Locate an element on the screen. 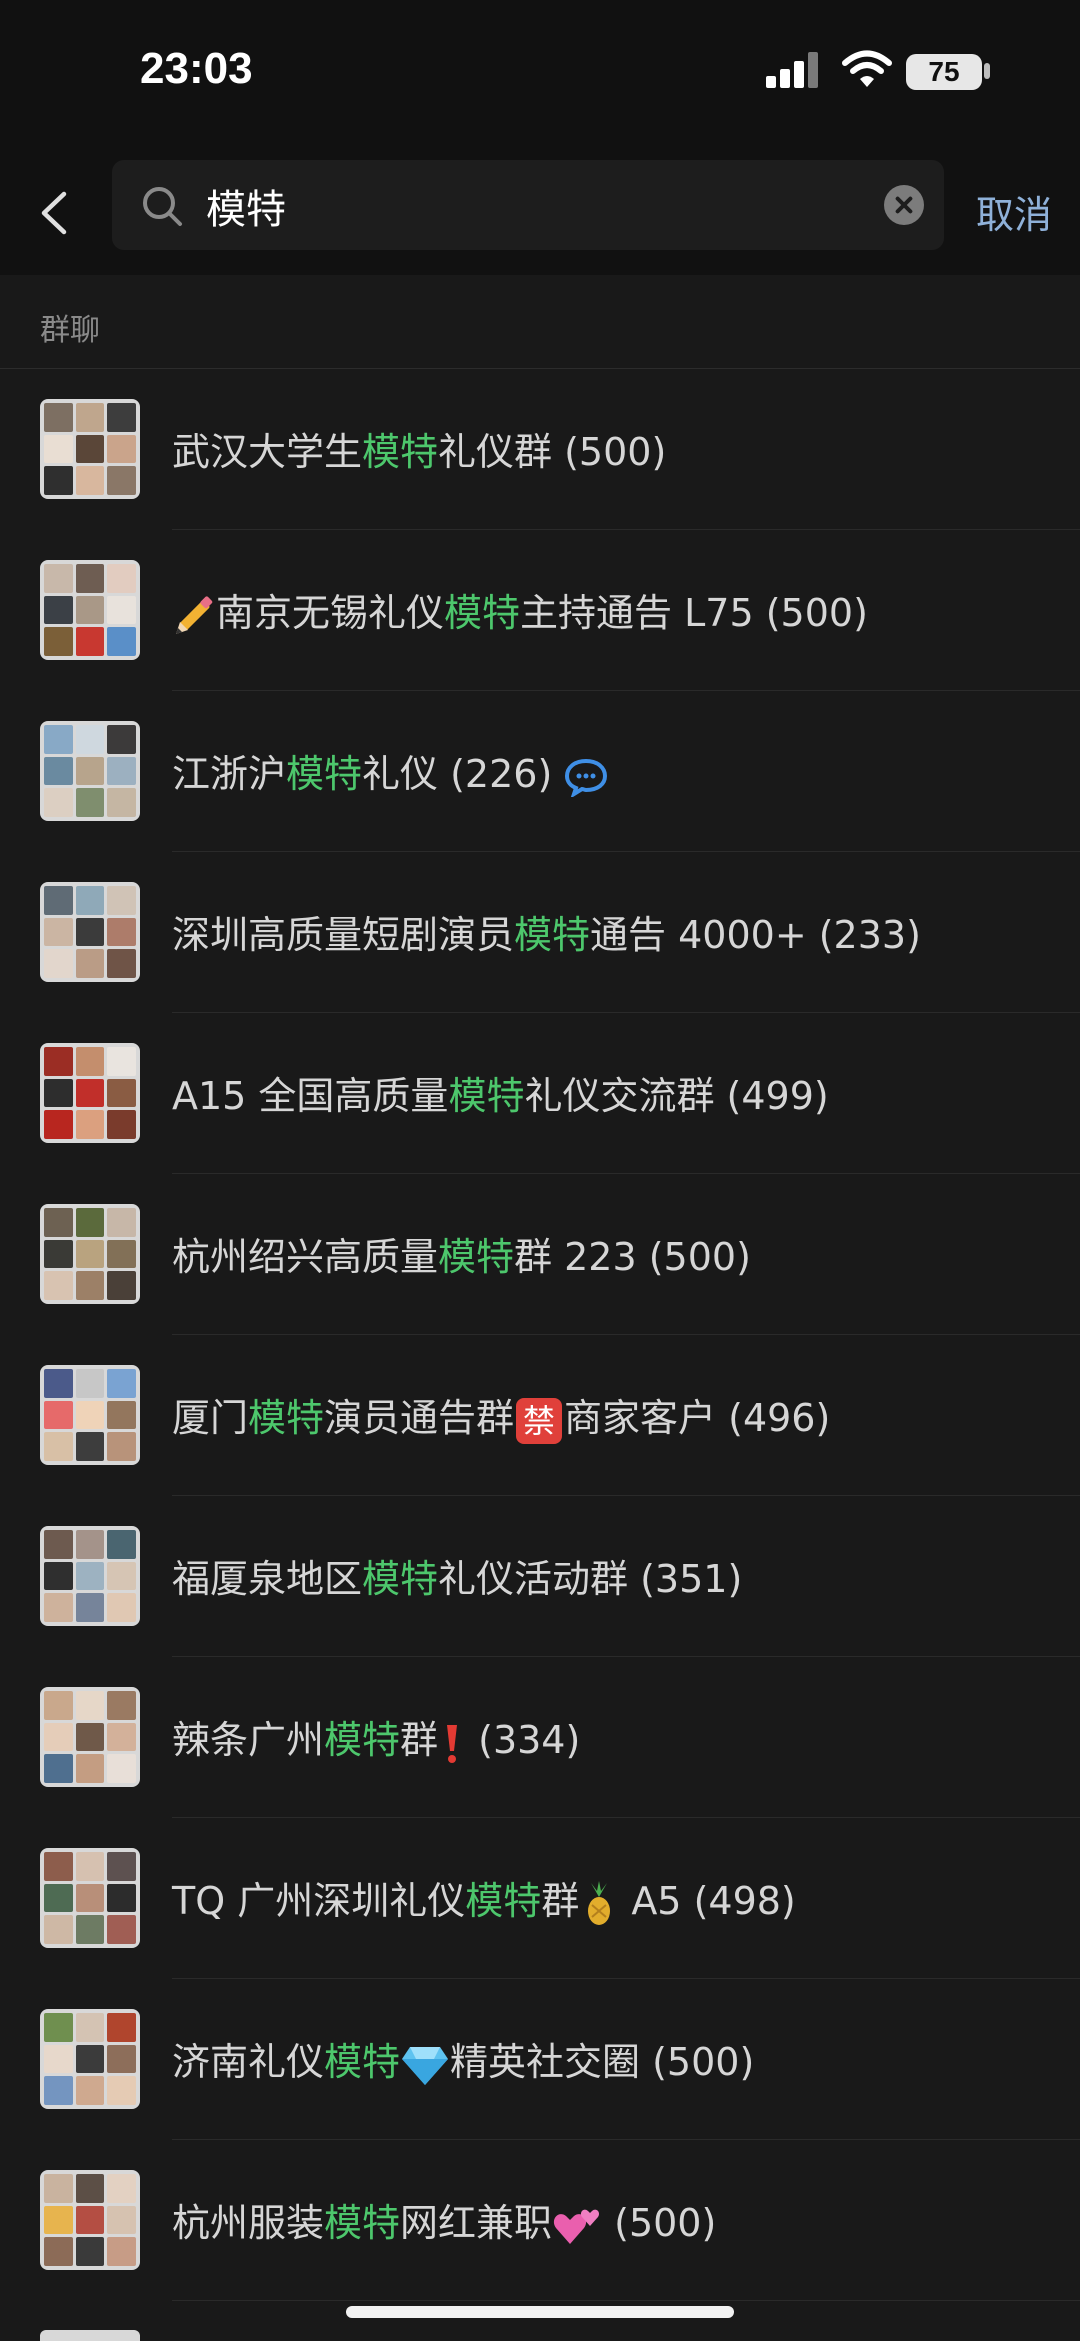 The image size is (1080, 2341). list-item: 南京无锡礼仪模特主持通告 L75 (500) is located at coordinates (540, 610).